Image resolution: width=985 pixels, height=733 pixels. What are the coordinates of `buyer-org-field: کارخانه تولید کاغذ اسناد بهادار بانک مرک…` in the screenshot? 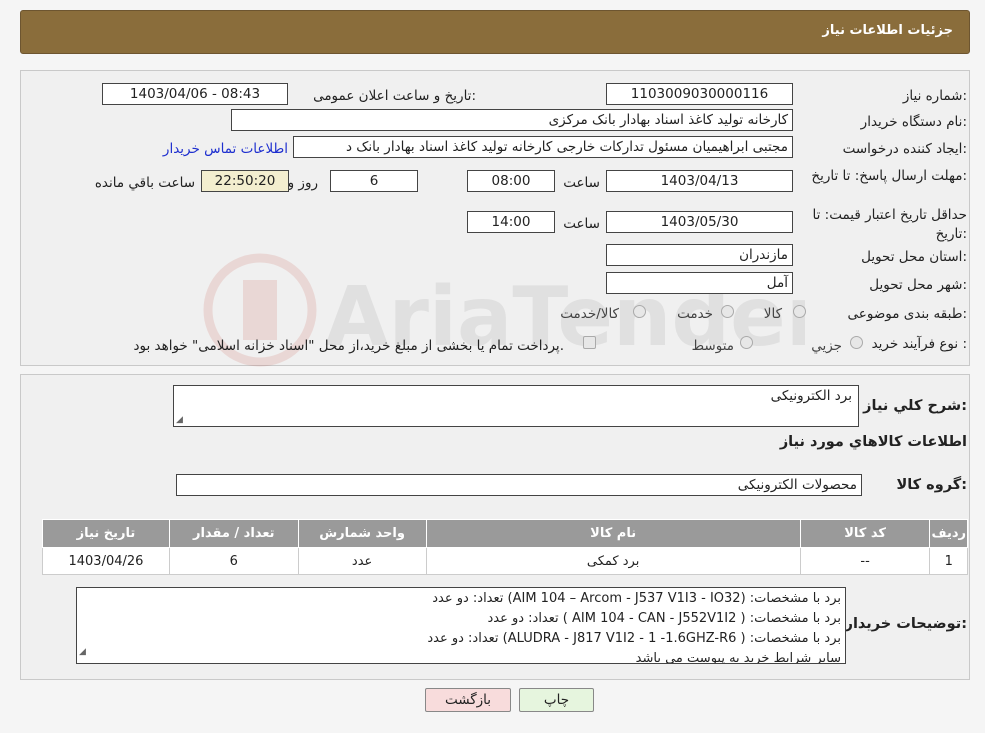 It's located at (512, 120).